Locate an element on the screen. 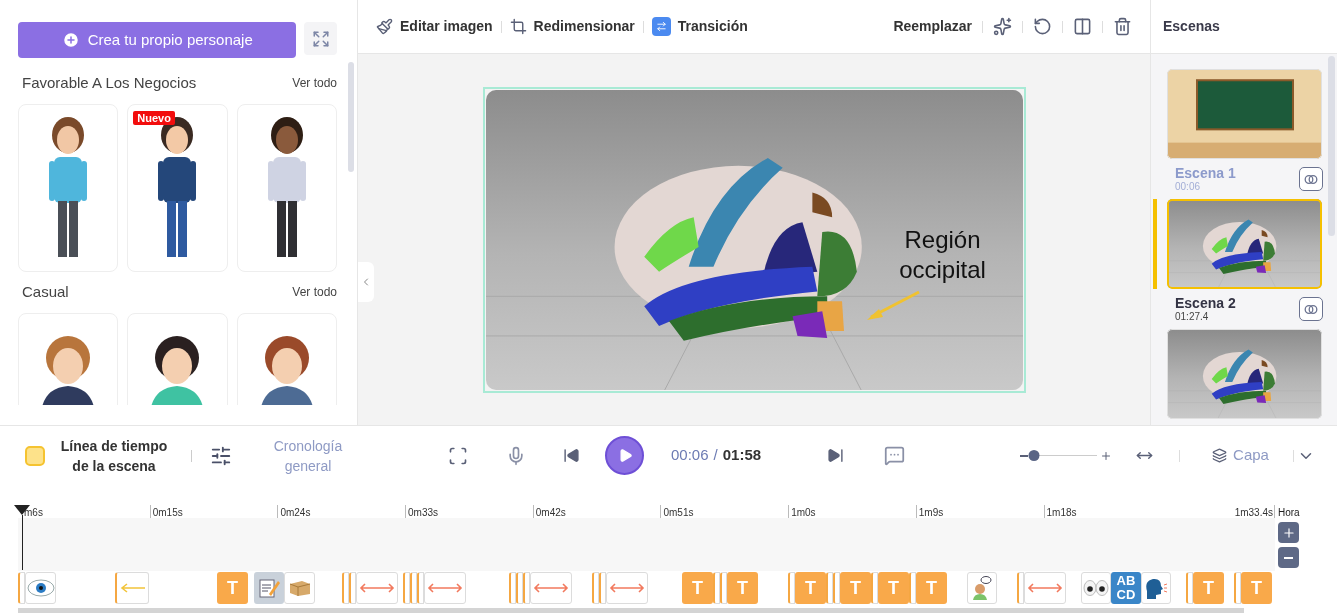  double-arrow-icon is located at coordinates (377, 588).